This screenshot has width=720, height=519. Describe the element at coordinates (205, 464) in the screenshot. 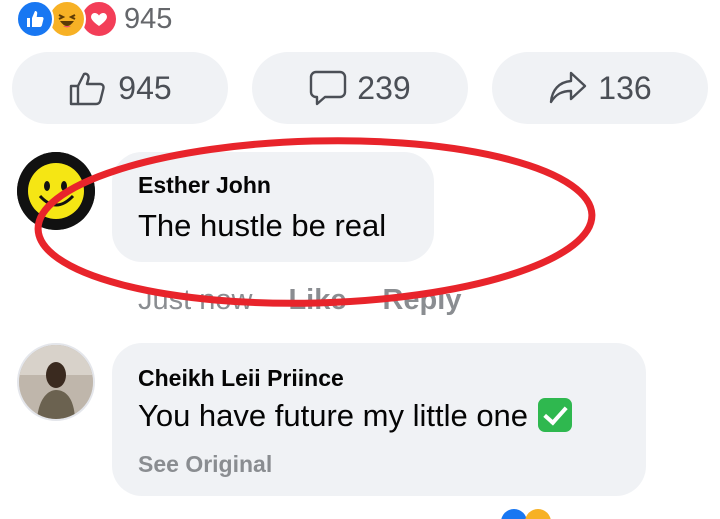

I see `see-original-link: See Original` at that location.